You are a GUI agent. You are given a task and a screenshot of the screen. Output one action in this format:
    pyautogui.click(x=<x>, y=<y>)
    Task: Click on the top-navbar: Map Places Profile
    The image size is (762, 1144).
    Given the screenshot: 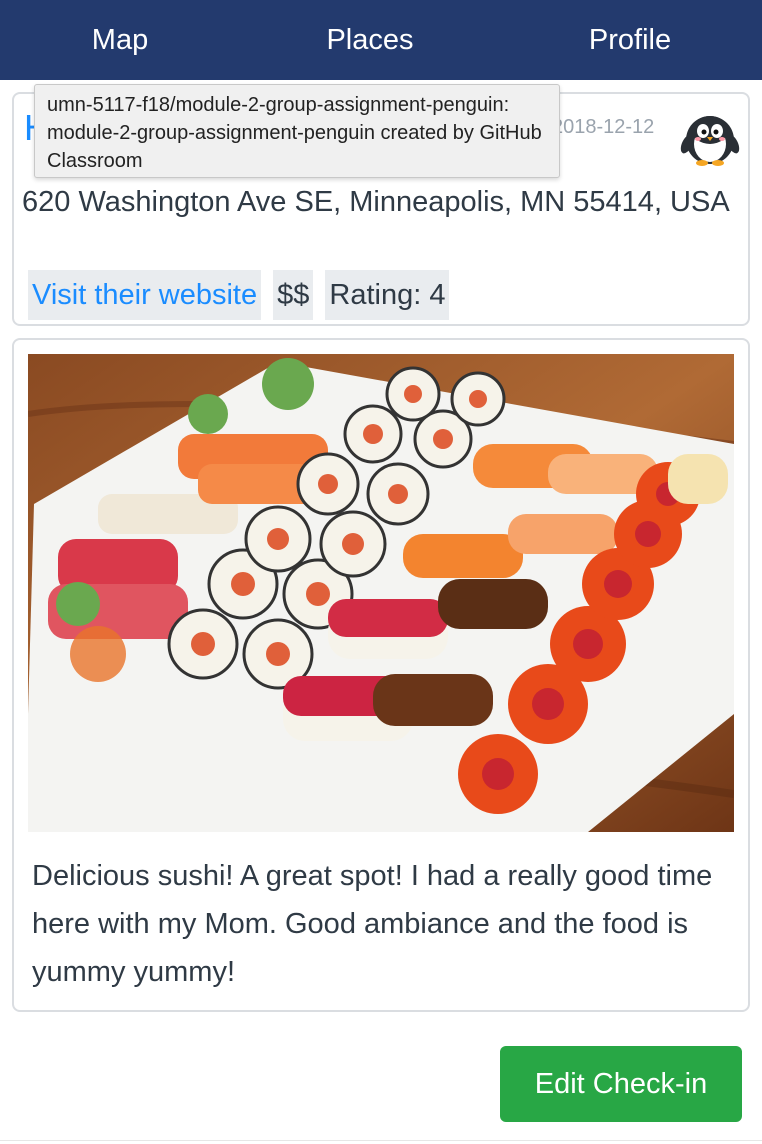 What is the action you would take?
    pyautogui.click(x=381, y=40)
    